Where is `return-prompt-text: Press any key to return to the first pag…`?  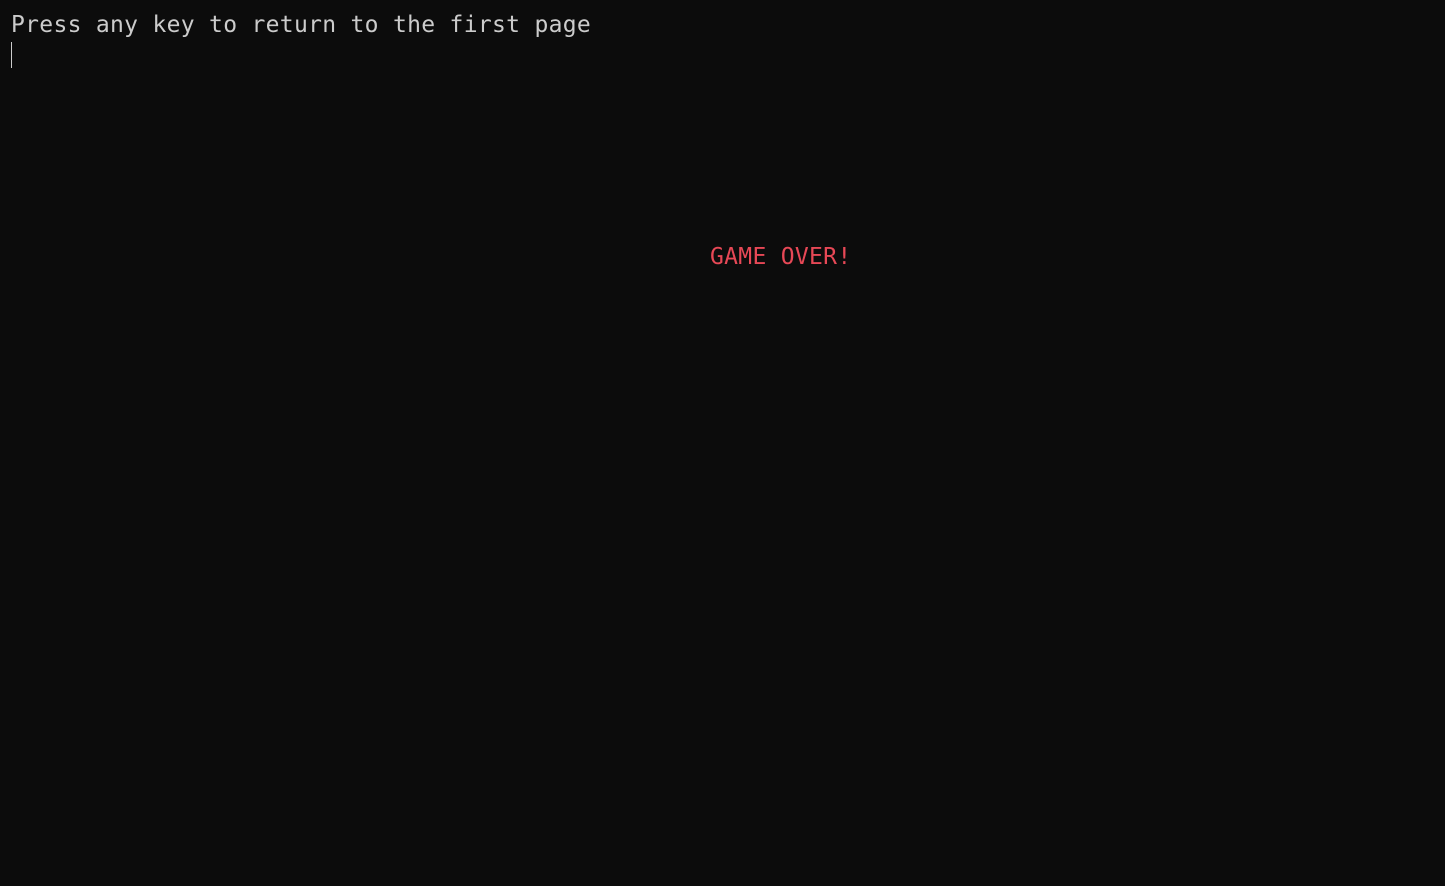
return-prompt-text: Press any key to return to the first pag… is located at coordinates (301, 25).